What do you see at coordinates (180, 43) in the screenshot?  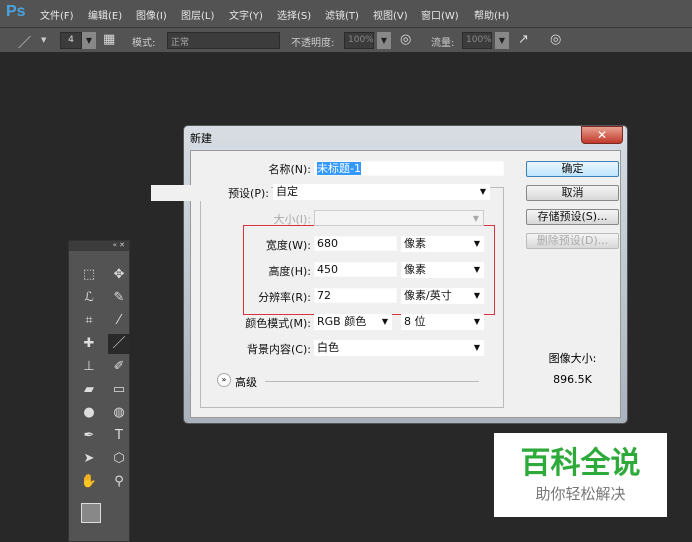 I see `mode-value: 正常` at bounding box center [180, 43].